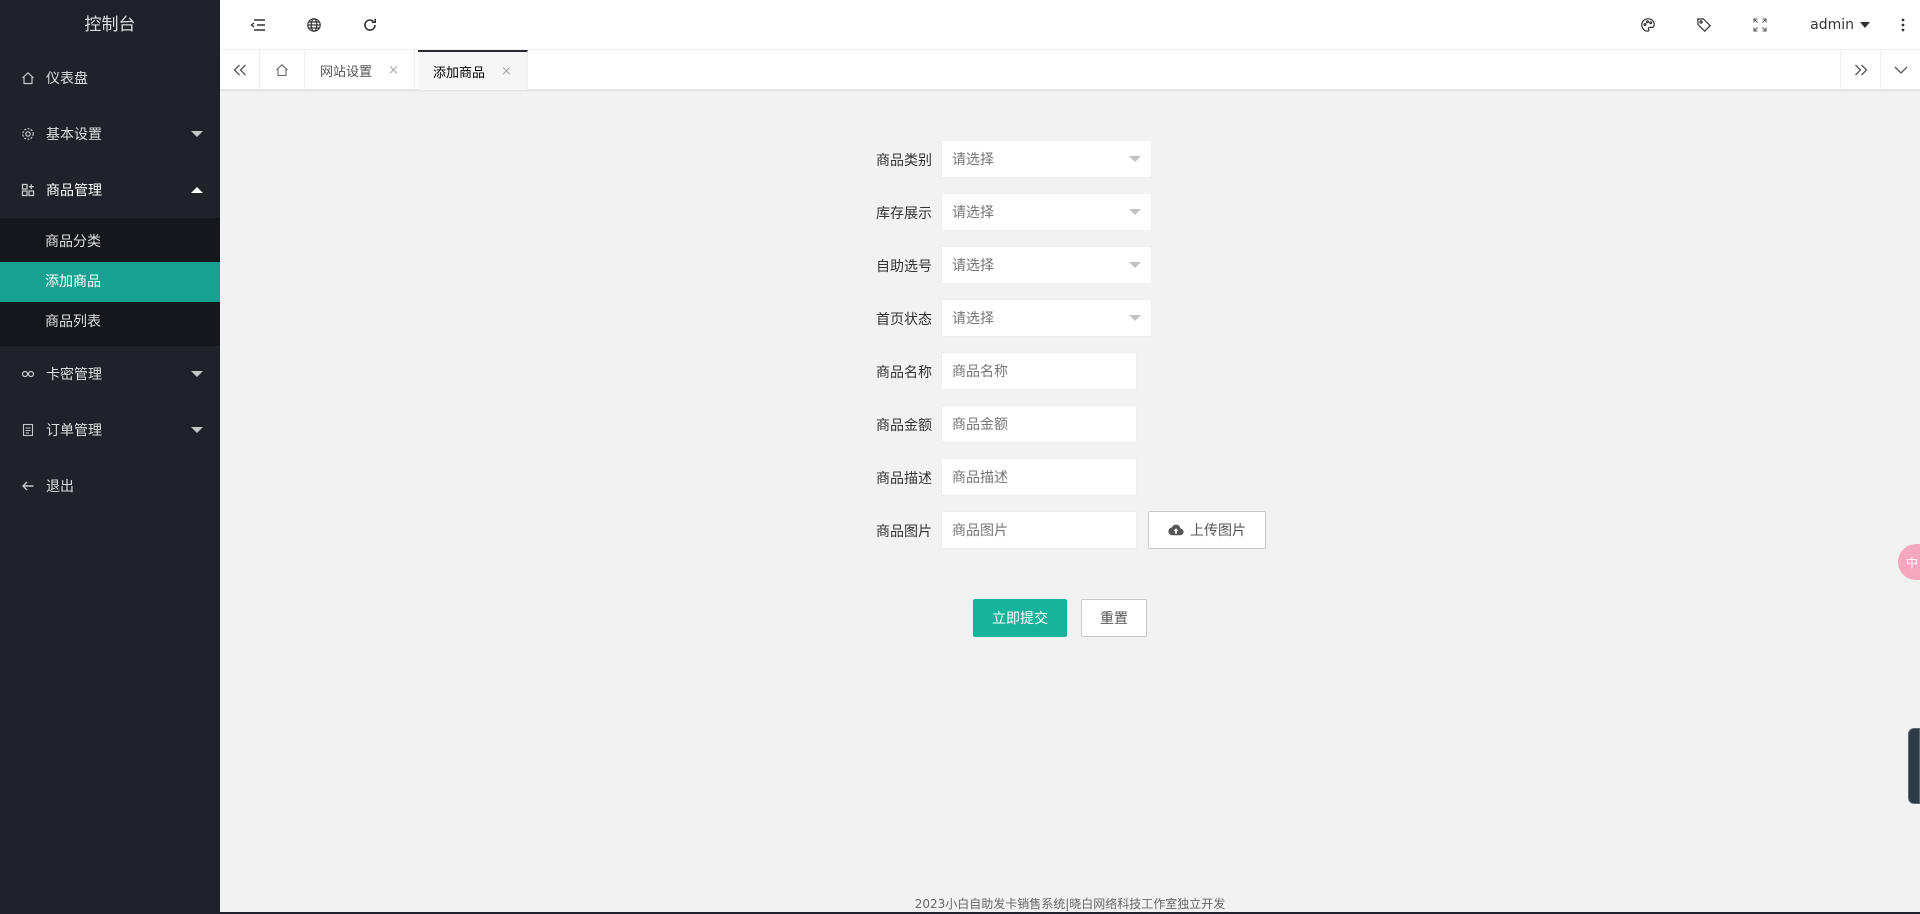 The image size is (1920, 914). Describe the element at coordinates (904, 426) in the screenshot. I see `field-label: 商品金额` at that location.